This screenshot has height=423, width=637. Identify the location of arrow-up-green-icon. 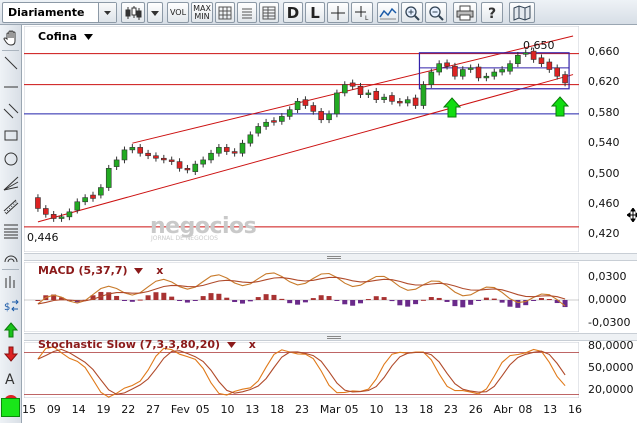
(11, 330).